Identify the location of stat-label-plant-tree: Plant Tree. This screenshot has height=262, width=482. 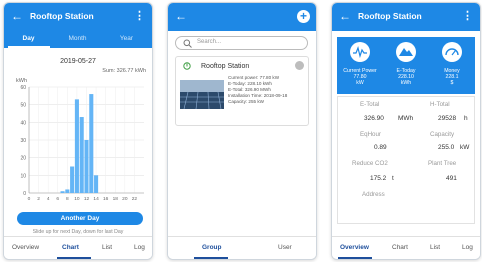
(442, 163).